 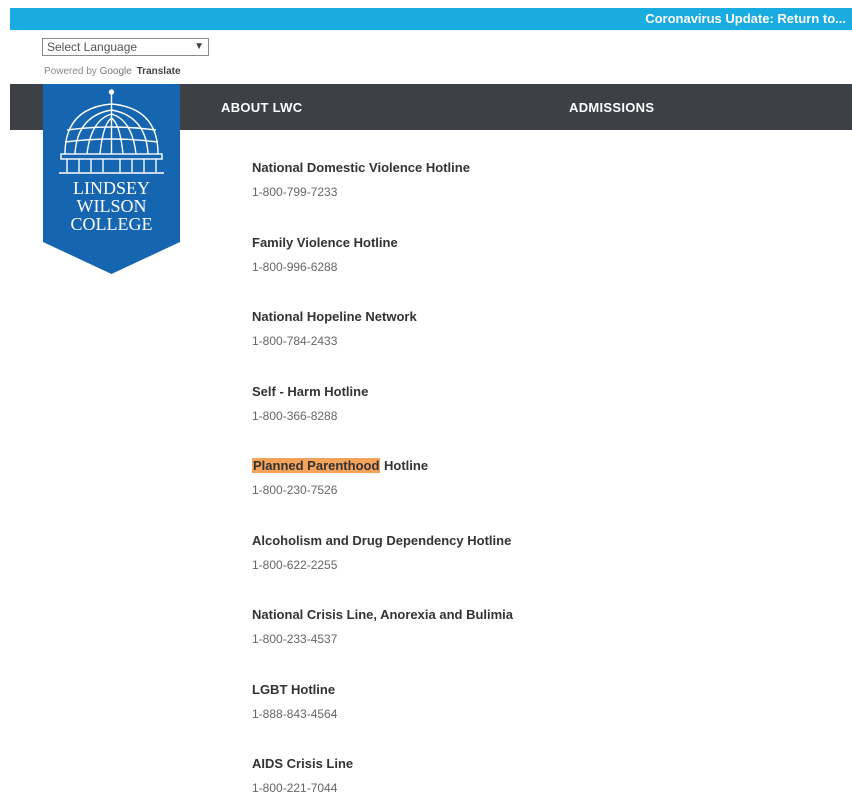 I want to click on college-logo: LINDSEY WILSON COLLEGE, so click(x=111, y=180).